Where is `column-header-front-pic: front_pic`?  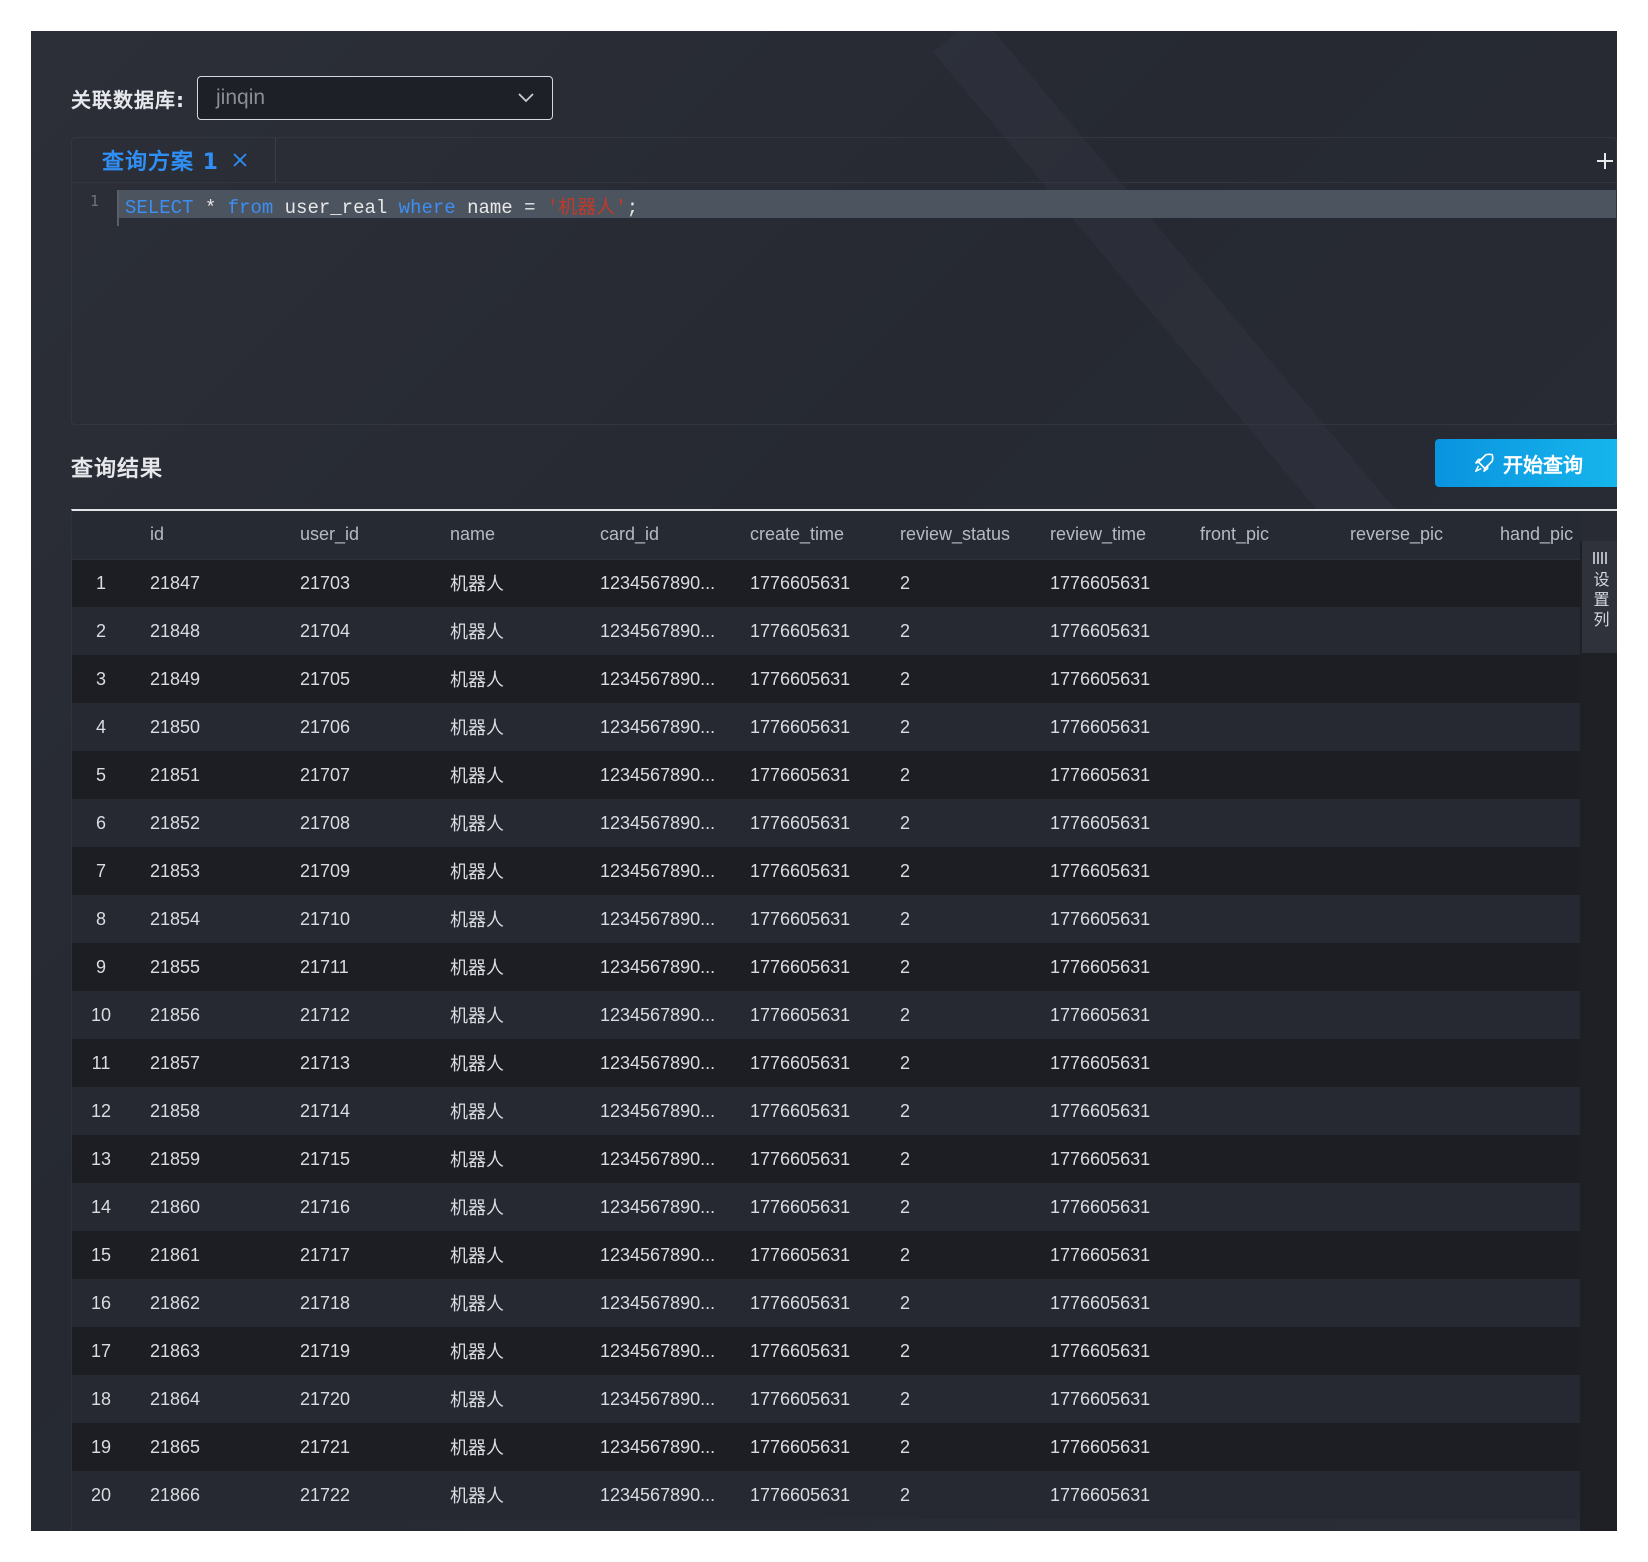
column-header-front-pic: front_pic is located at coordinates (1255, 535).